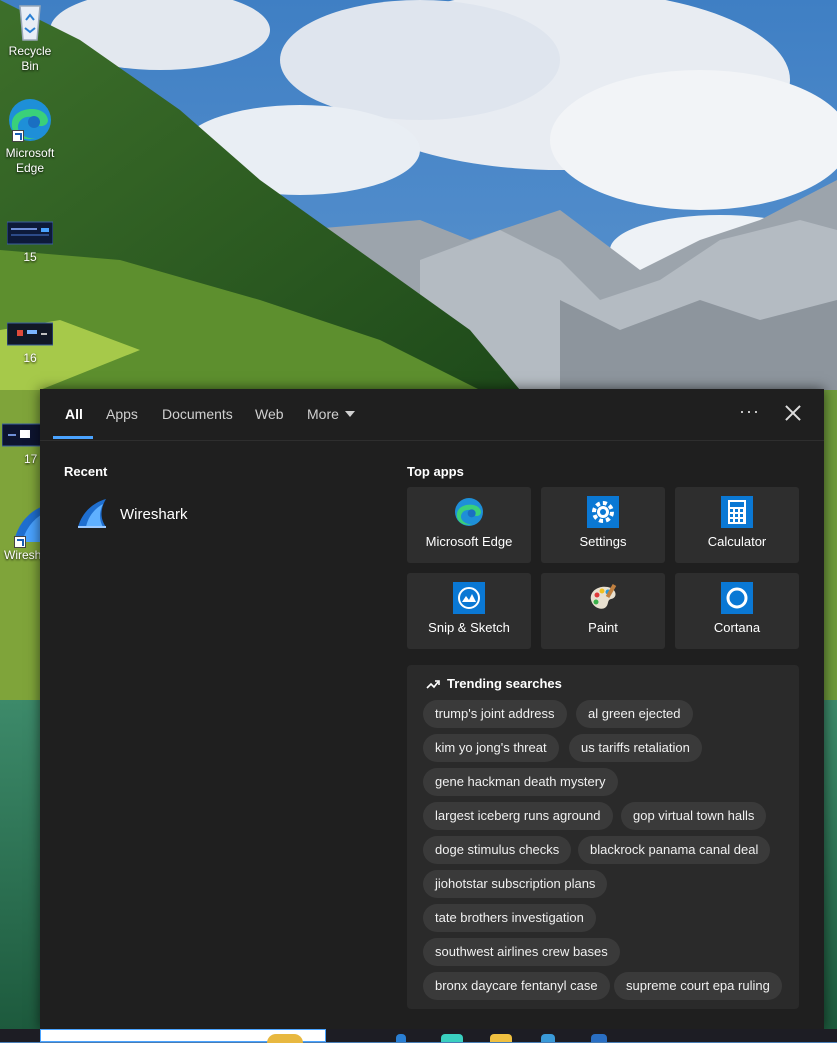  What do you see at coordinates (73, 437) in the screenshot?
I see `active-tab-indicator` at bounding box center [73, 437].